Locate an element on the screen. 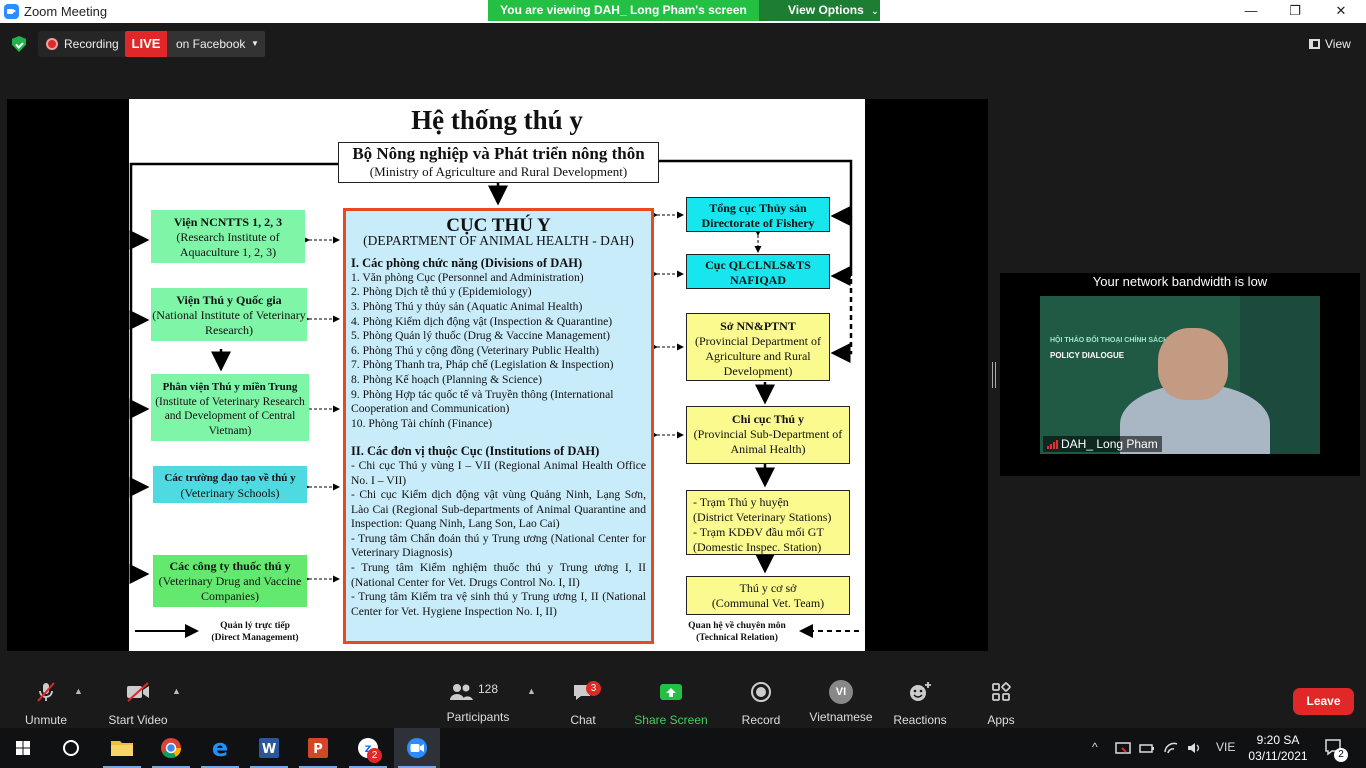 This screenshot has width=1366, height=768. apps-button: Apps is located at coordinates (1001, 703).